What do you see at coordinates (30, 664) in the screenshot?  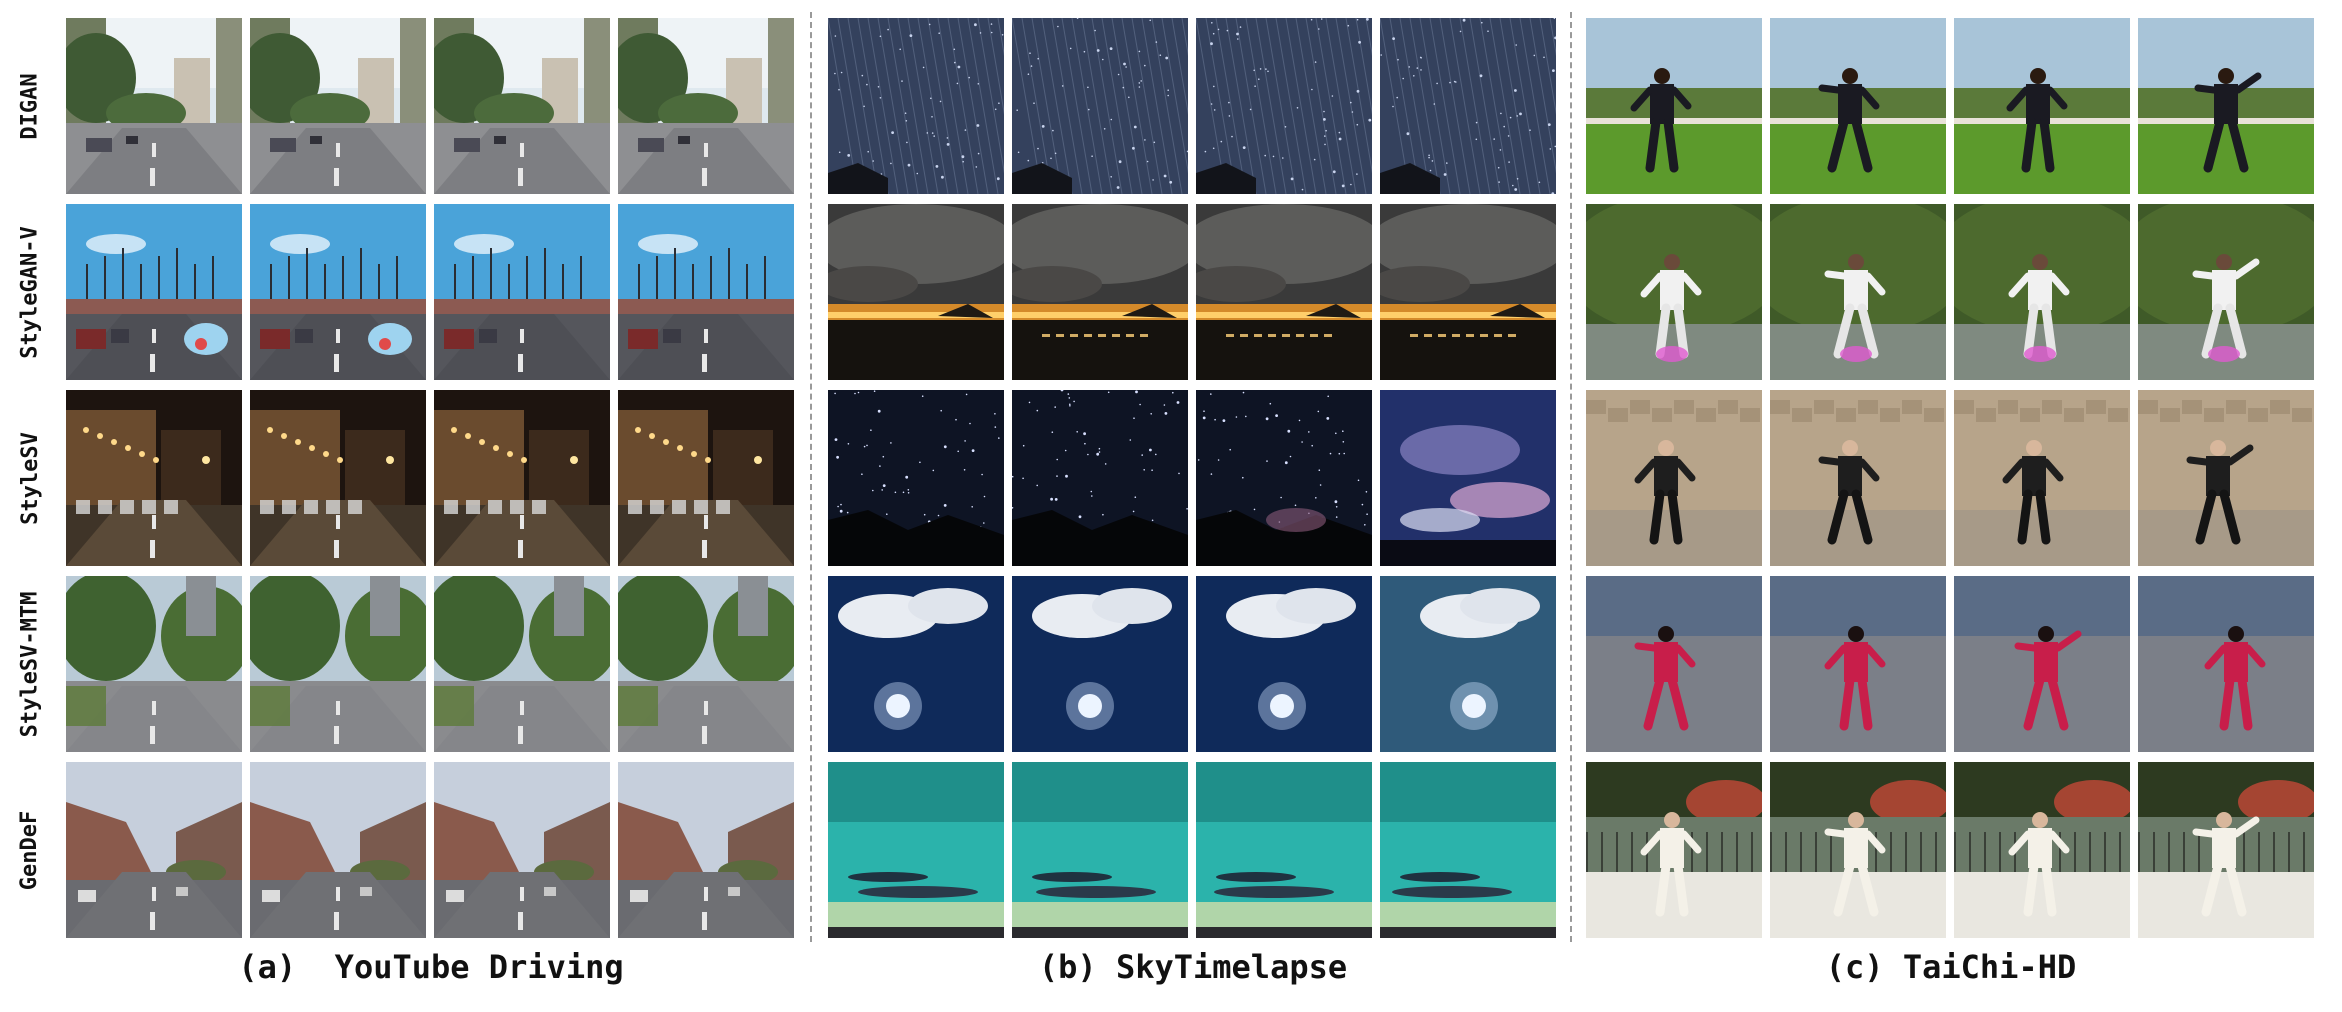 I see `row-label-stylesv-mtm: StyleSV-MTM` at bounding box center [30, 664].